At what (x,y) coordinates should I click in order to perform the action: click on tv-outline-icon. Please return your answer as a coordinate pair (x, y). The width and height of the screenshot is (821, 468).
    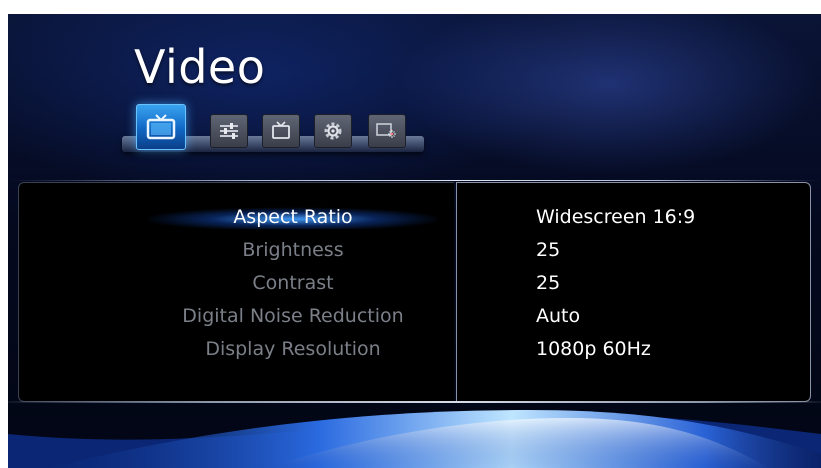
    Looking at the image, I should click on (281, 131).